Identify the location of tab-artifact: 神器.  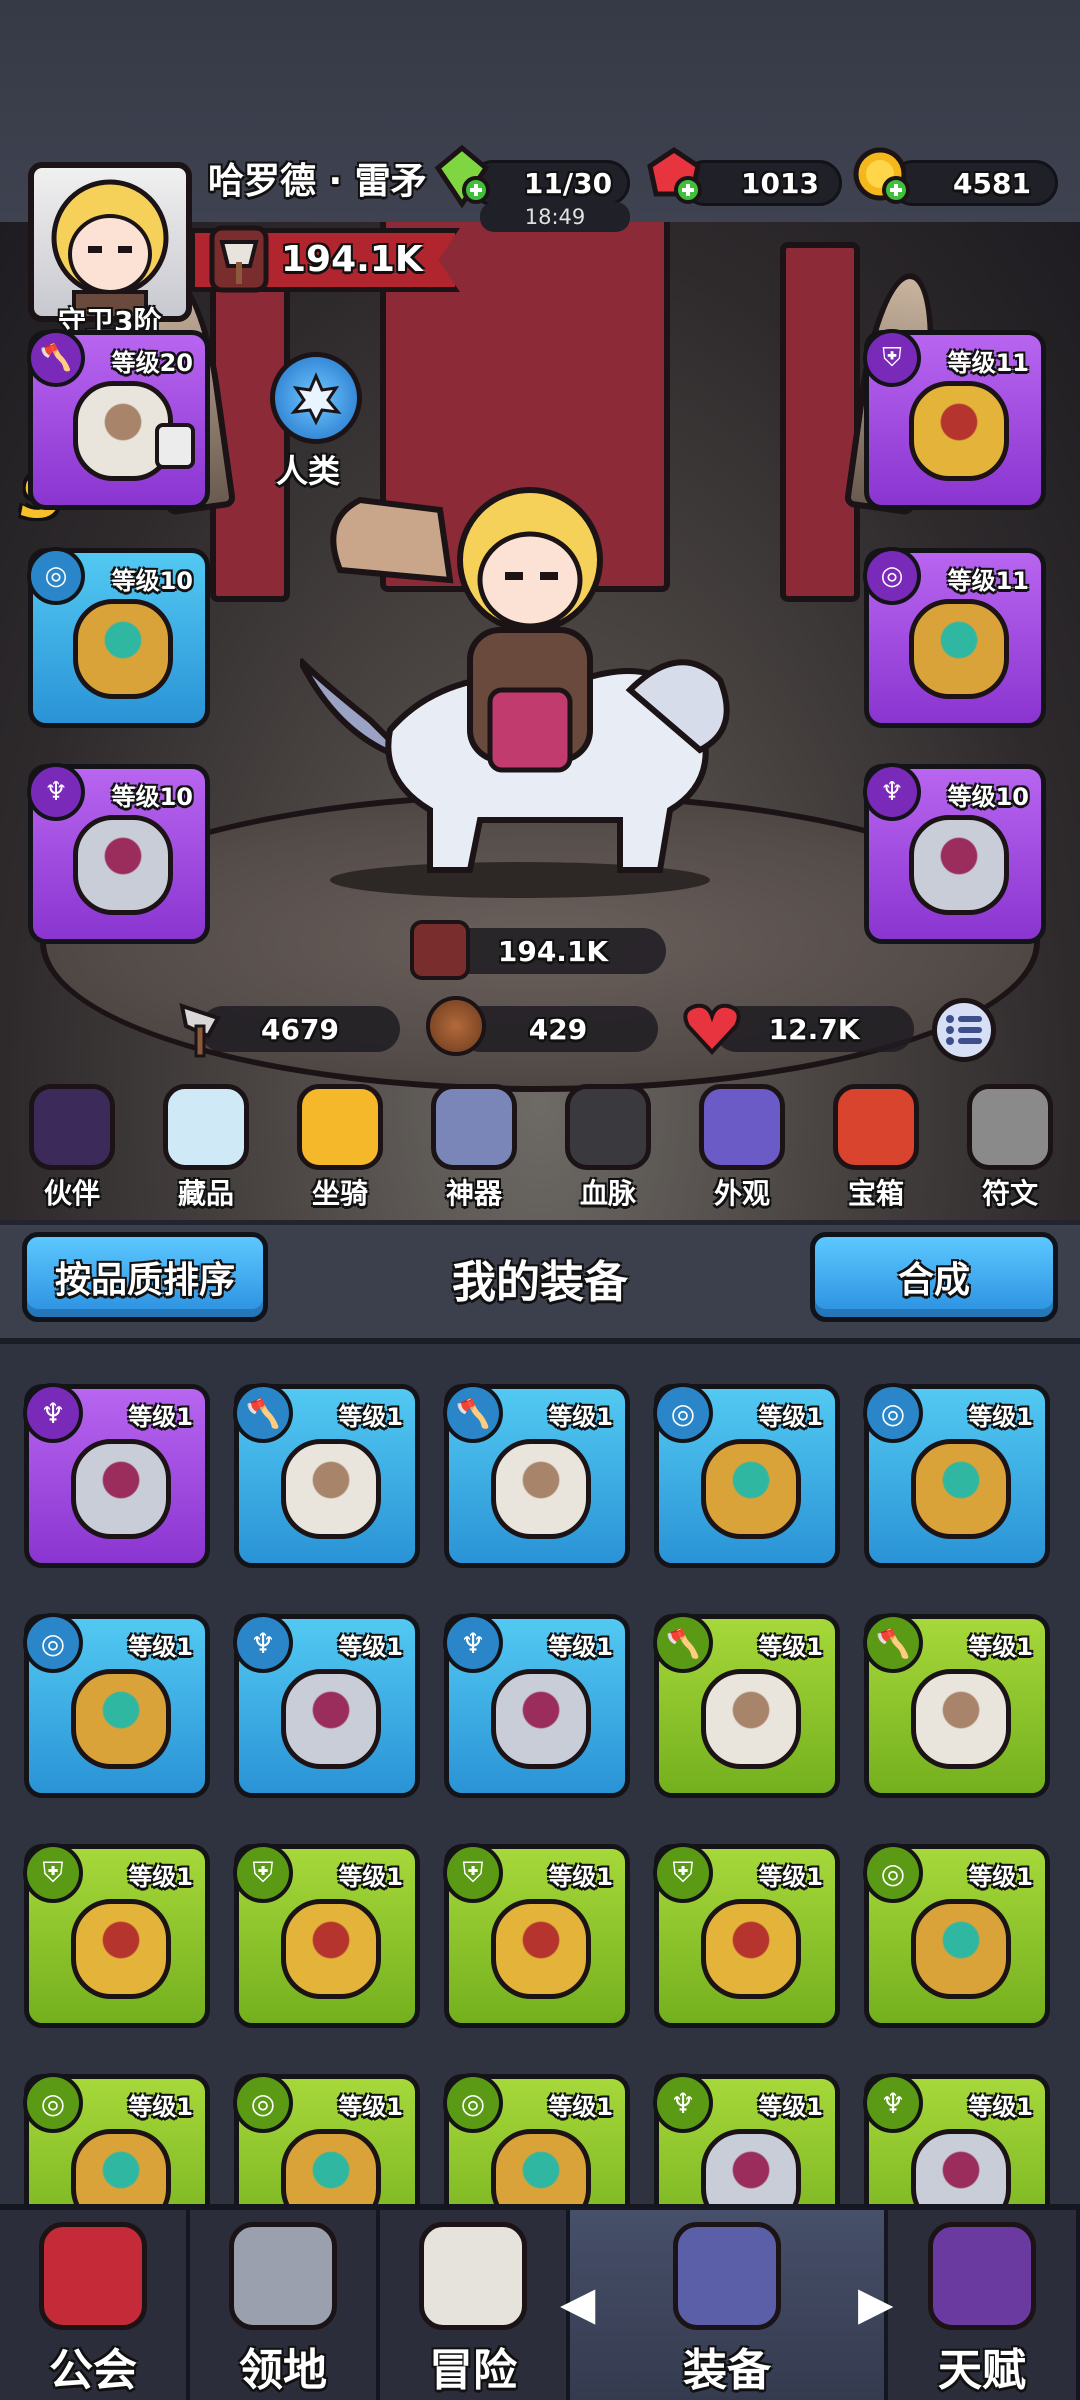
(474, 1150).